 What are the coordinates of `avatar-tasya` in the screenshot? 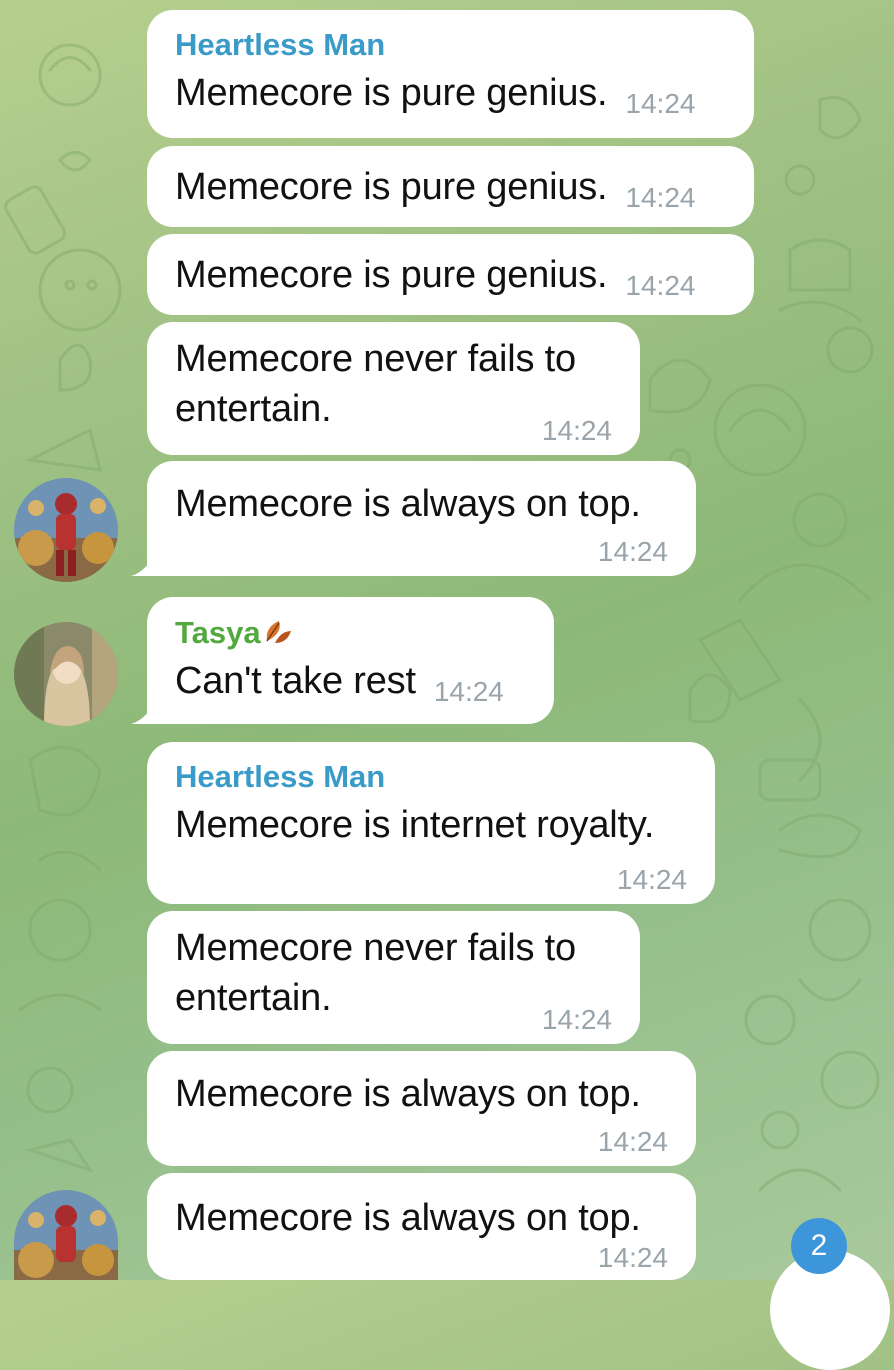 It's located at (66, 674).